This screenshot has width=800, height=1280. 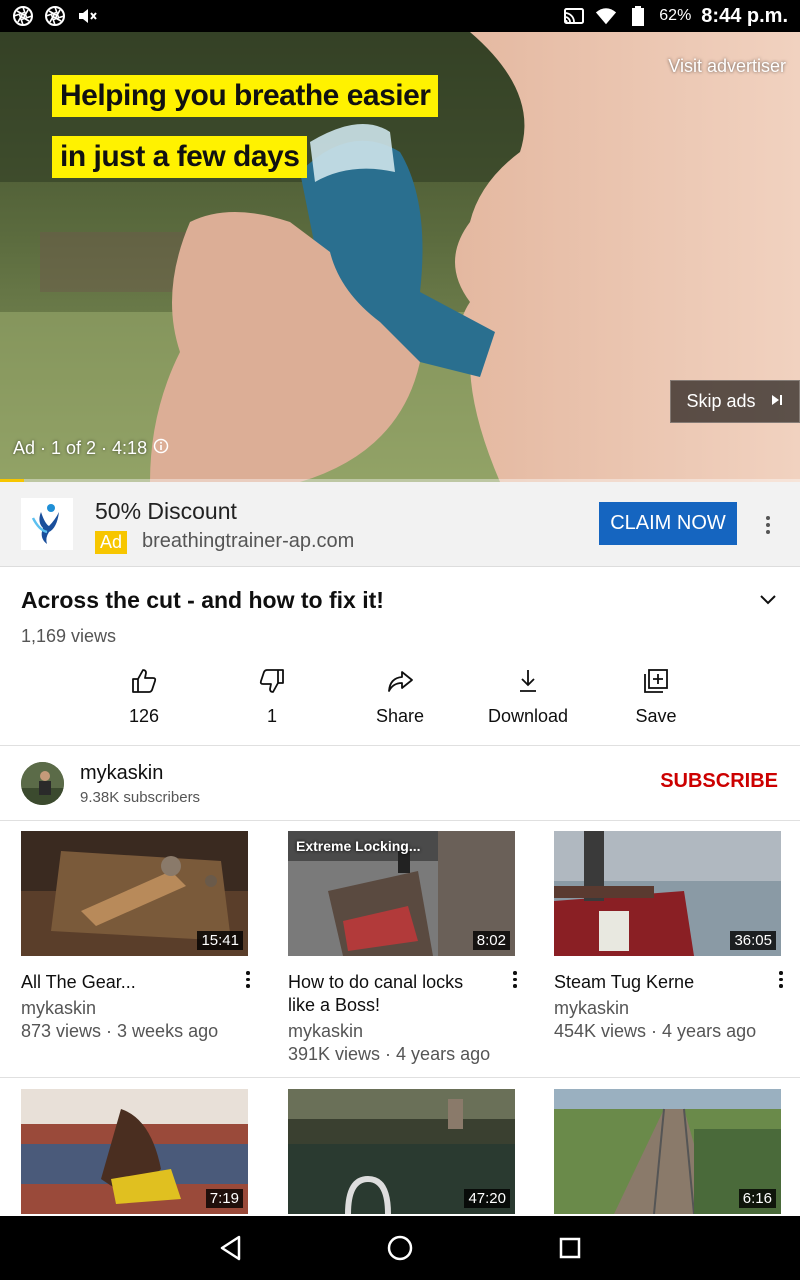 What do you see at coordinates (400, 16) in the screenshot?
I see `status-bar: 62% 8:44 p.m.` at bounding box center [400, 16].